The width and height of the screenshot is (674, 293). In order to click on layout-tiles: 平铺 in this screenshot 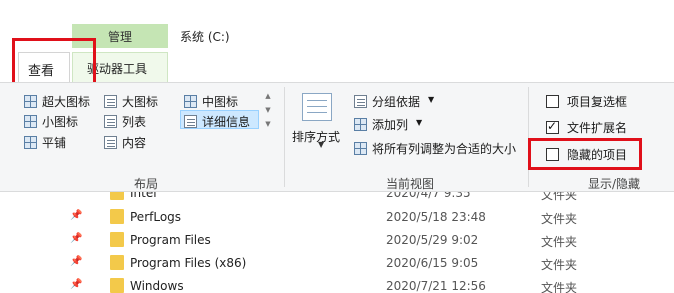, I will do `click(54, 142)`.